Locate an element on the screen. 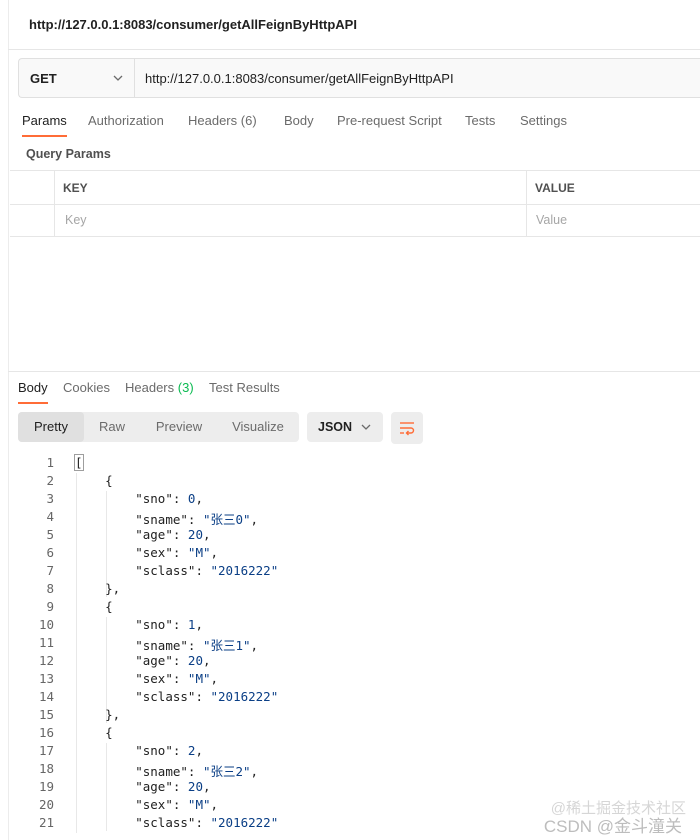 The height and width of the screenshot is (840, 700). tab-params: Params is located at coordinates (44, 125).